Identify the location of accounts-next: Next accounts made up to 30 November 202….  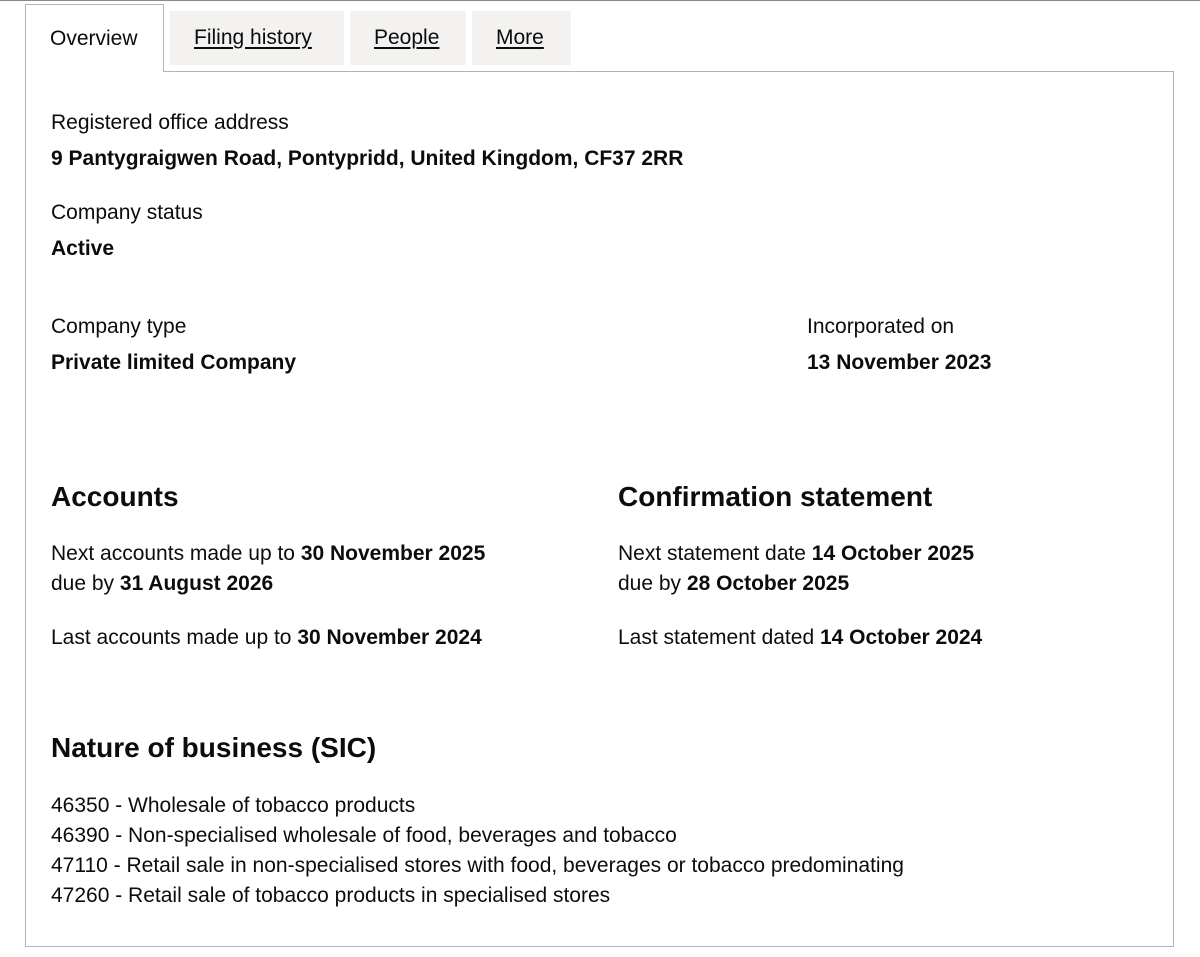
(268, 554).